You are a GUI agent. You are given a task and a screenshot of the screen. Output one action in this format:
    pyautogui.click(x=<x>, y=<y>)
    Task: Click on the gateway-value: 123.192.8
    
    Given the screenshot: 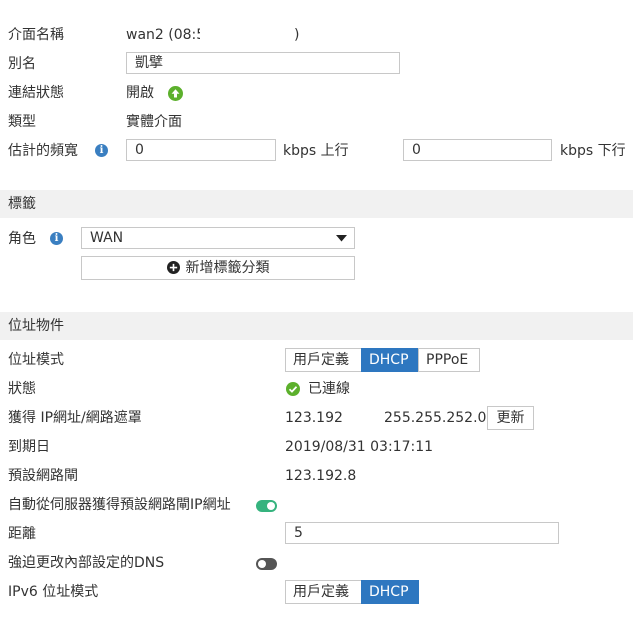 What is the action you would take?
    pyautogui.click(x=321, y=476)
    